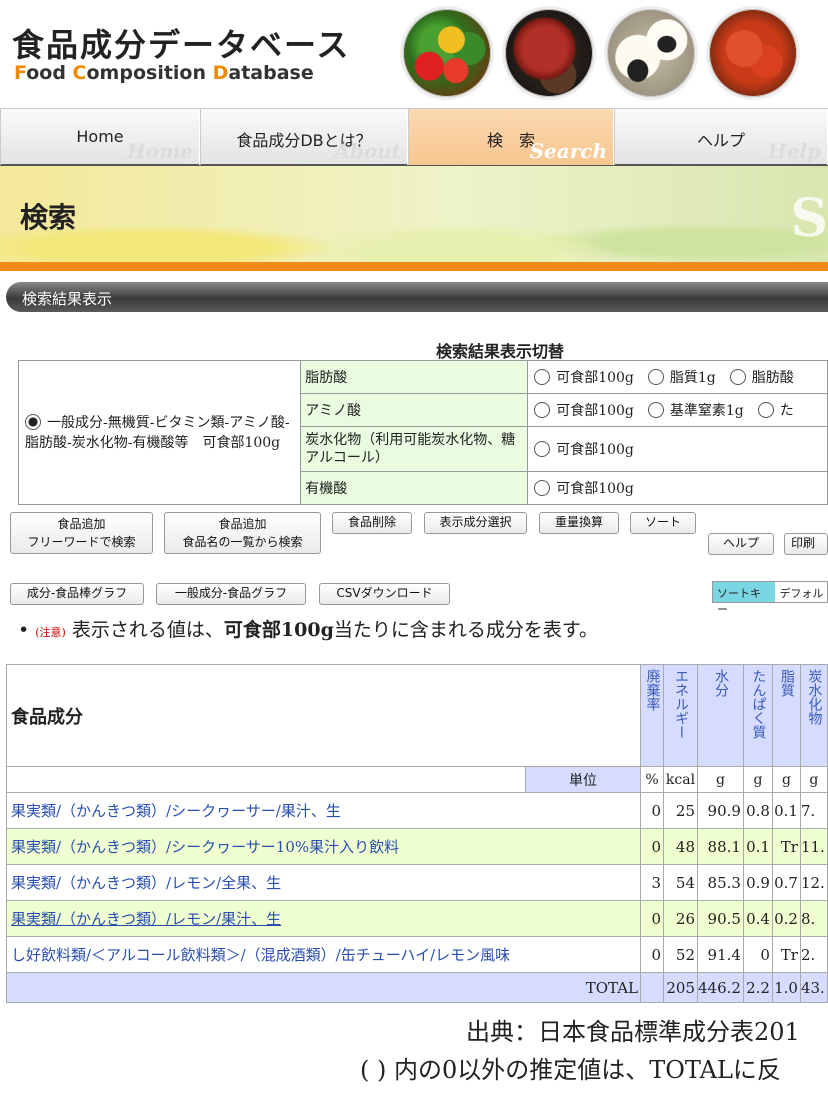  Describe the element at coordinates (164, 73) in the screenshot. I see `logo-english: Food Composition Database` at that location.